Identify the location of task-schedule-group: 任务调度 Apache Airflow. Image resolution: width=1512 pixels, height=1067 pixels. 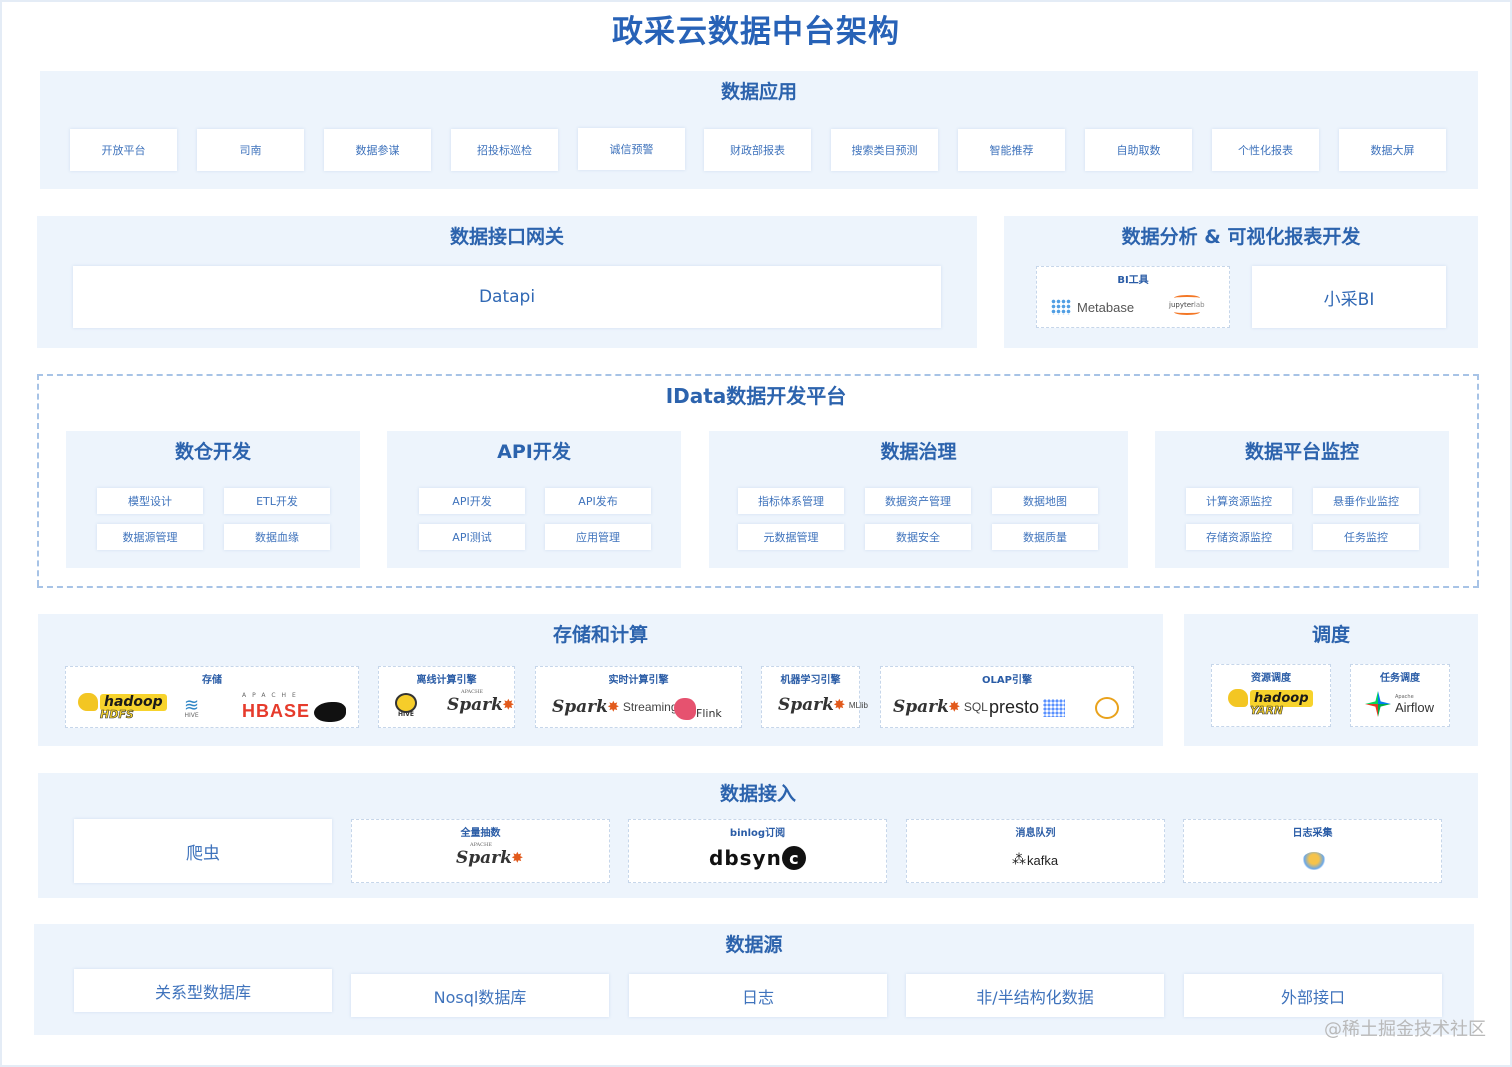
(1400, 695).